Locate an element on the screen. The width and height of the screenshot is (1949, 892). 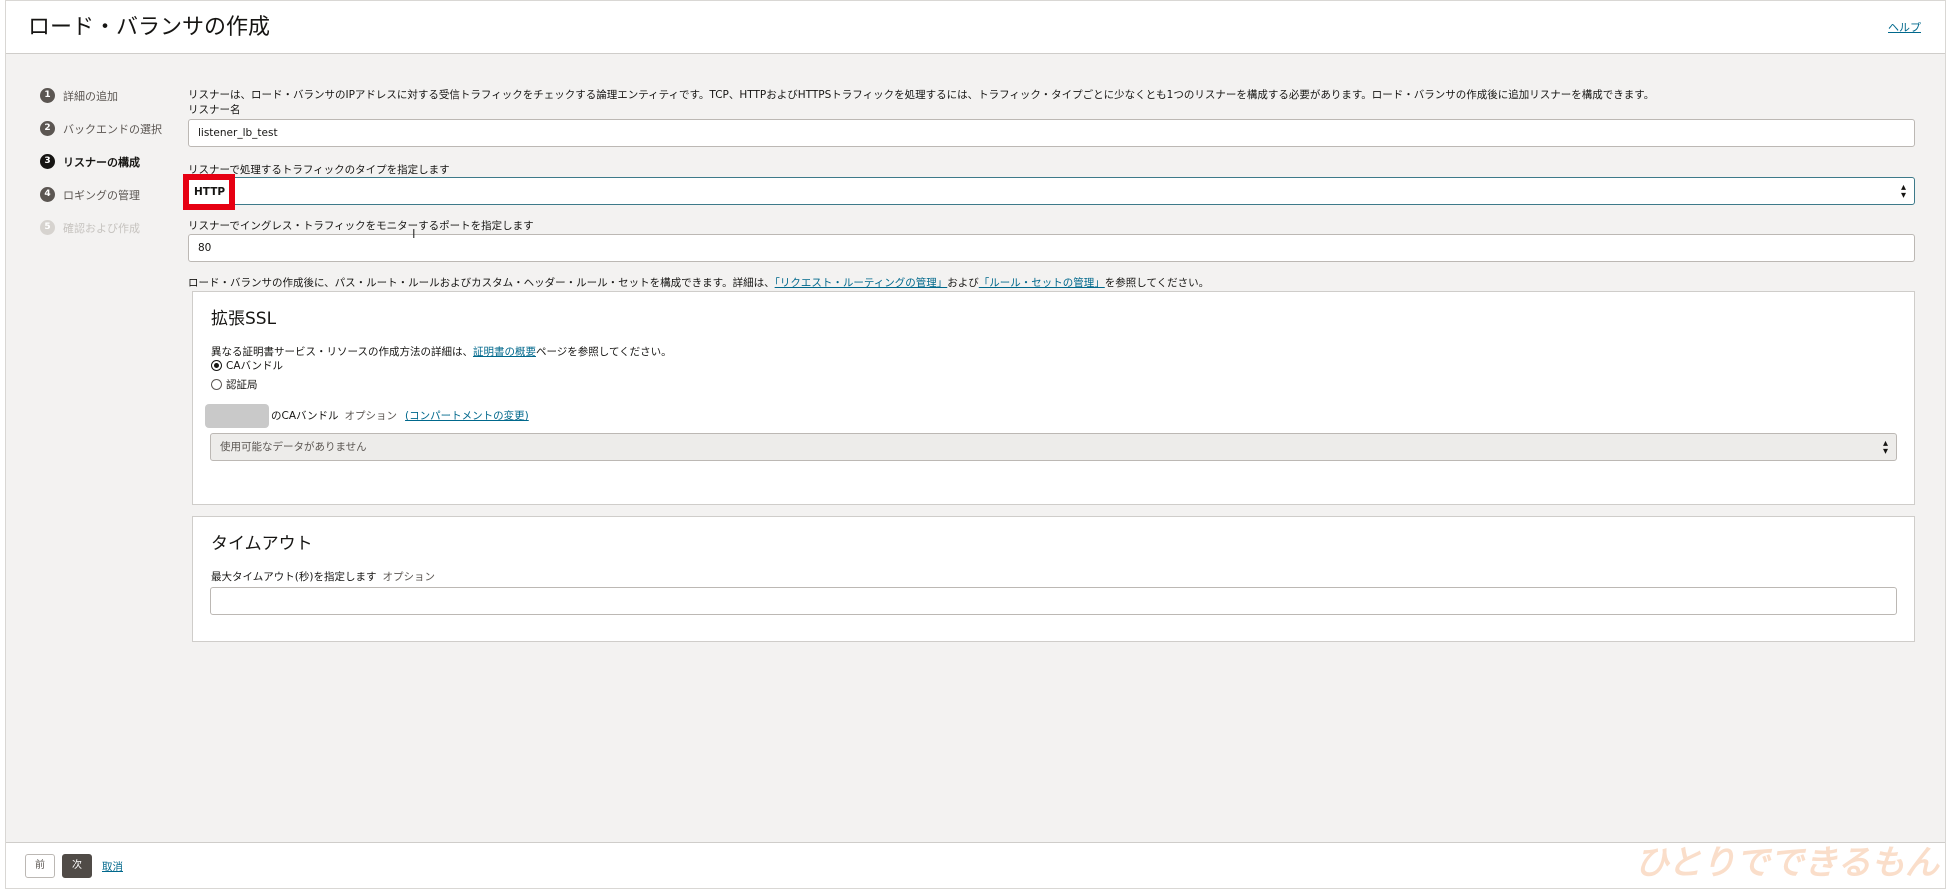
step-number: 2 is located at coordinates (47, 128).